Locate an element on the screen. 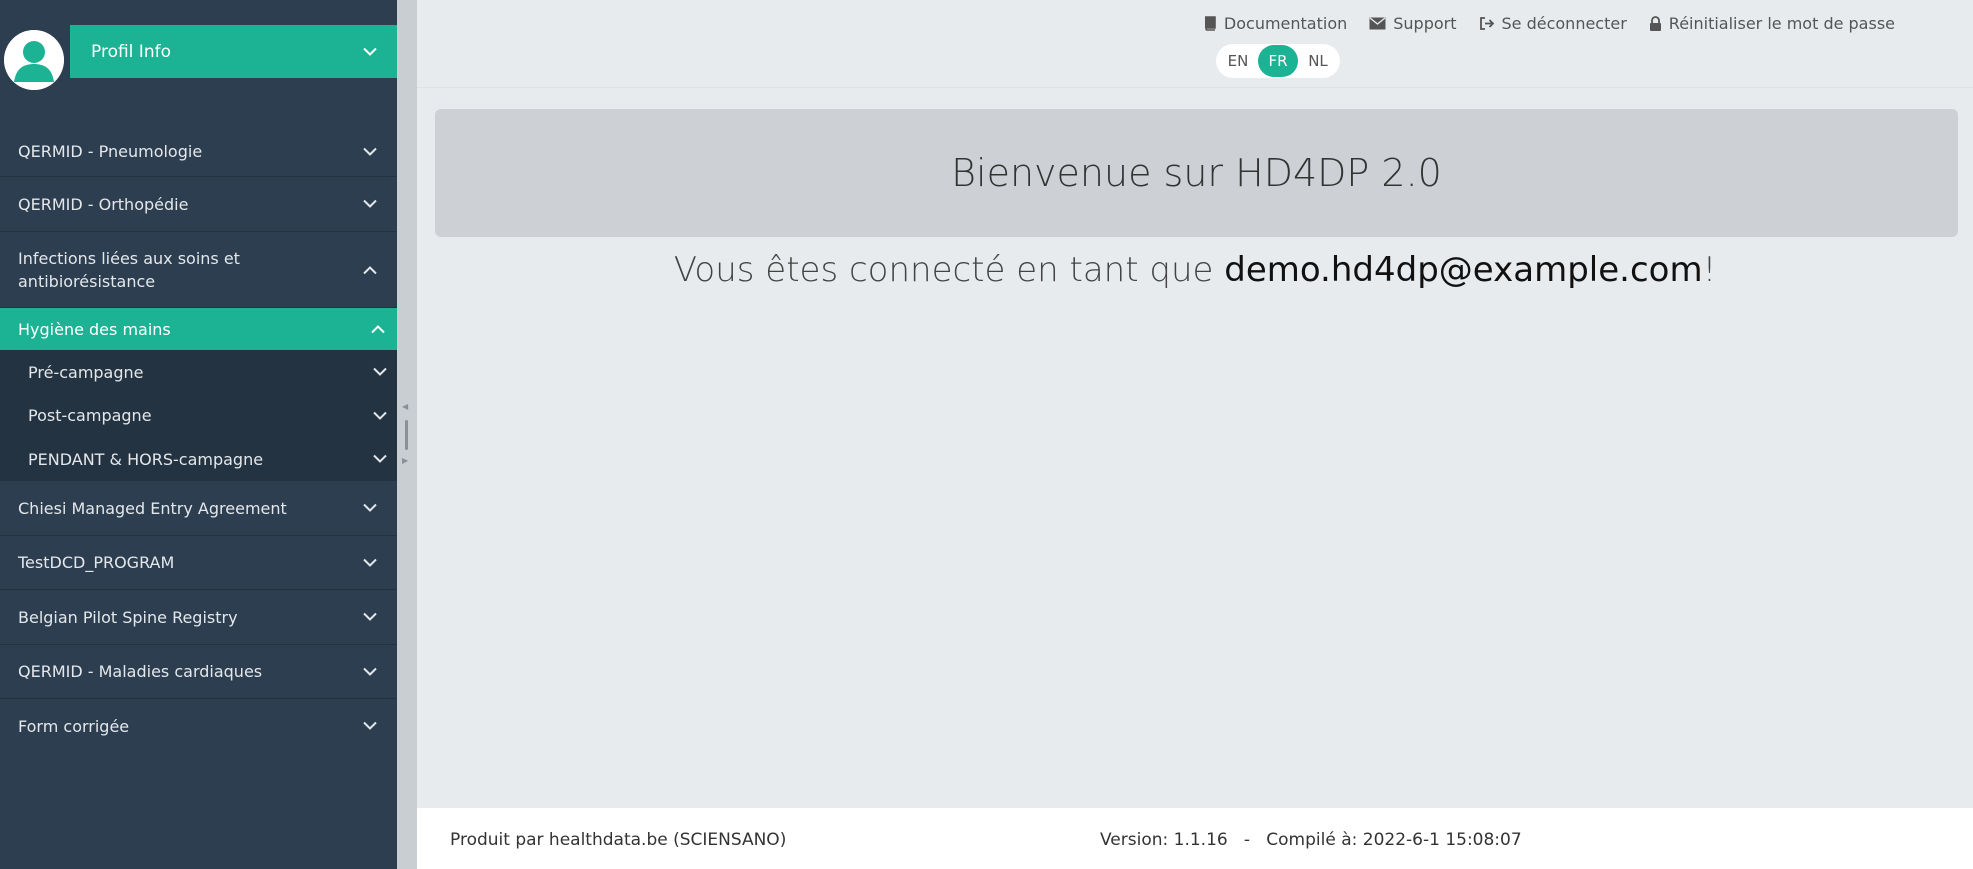 The image size is (1973, 869). sidebar-item-belgian-pilot-spine-registry: Belgian Pilot Spine Registry is located at coordinates (198, 617).